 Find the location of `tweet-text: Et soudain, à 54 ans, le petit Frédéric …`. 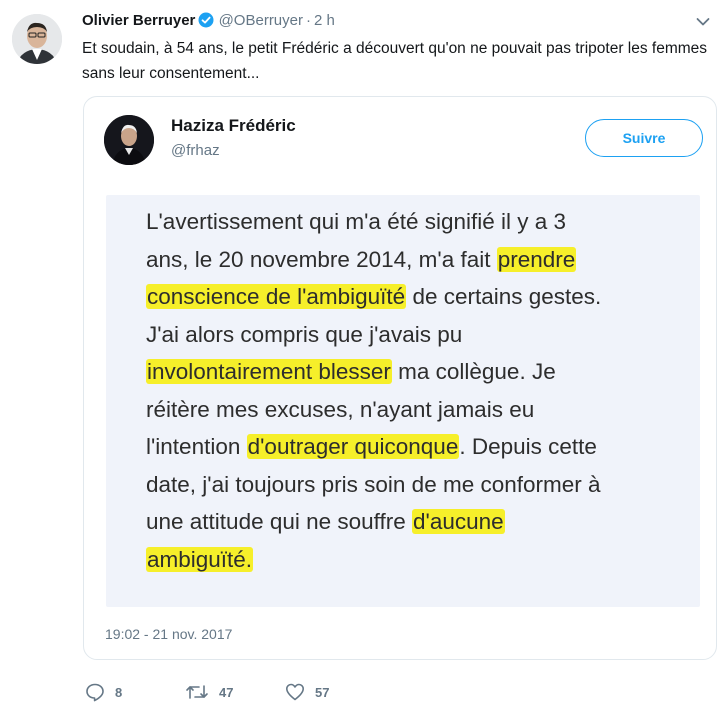

tweet-text: Et soudain, à 54 ans, le petit Frédéric … is located at coordinates (395, 61).